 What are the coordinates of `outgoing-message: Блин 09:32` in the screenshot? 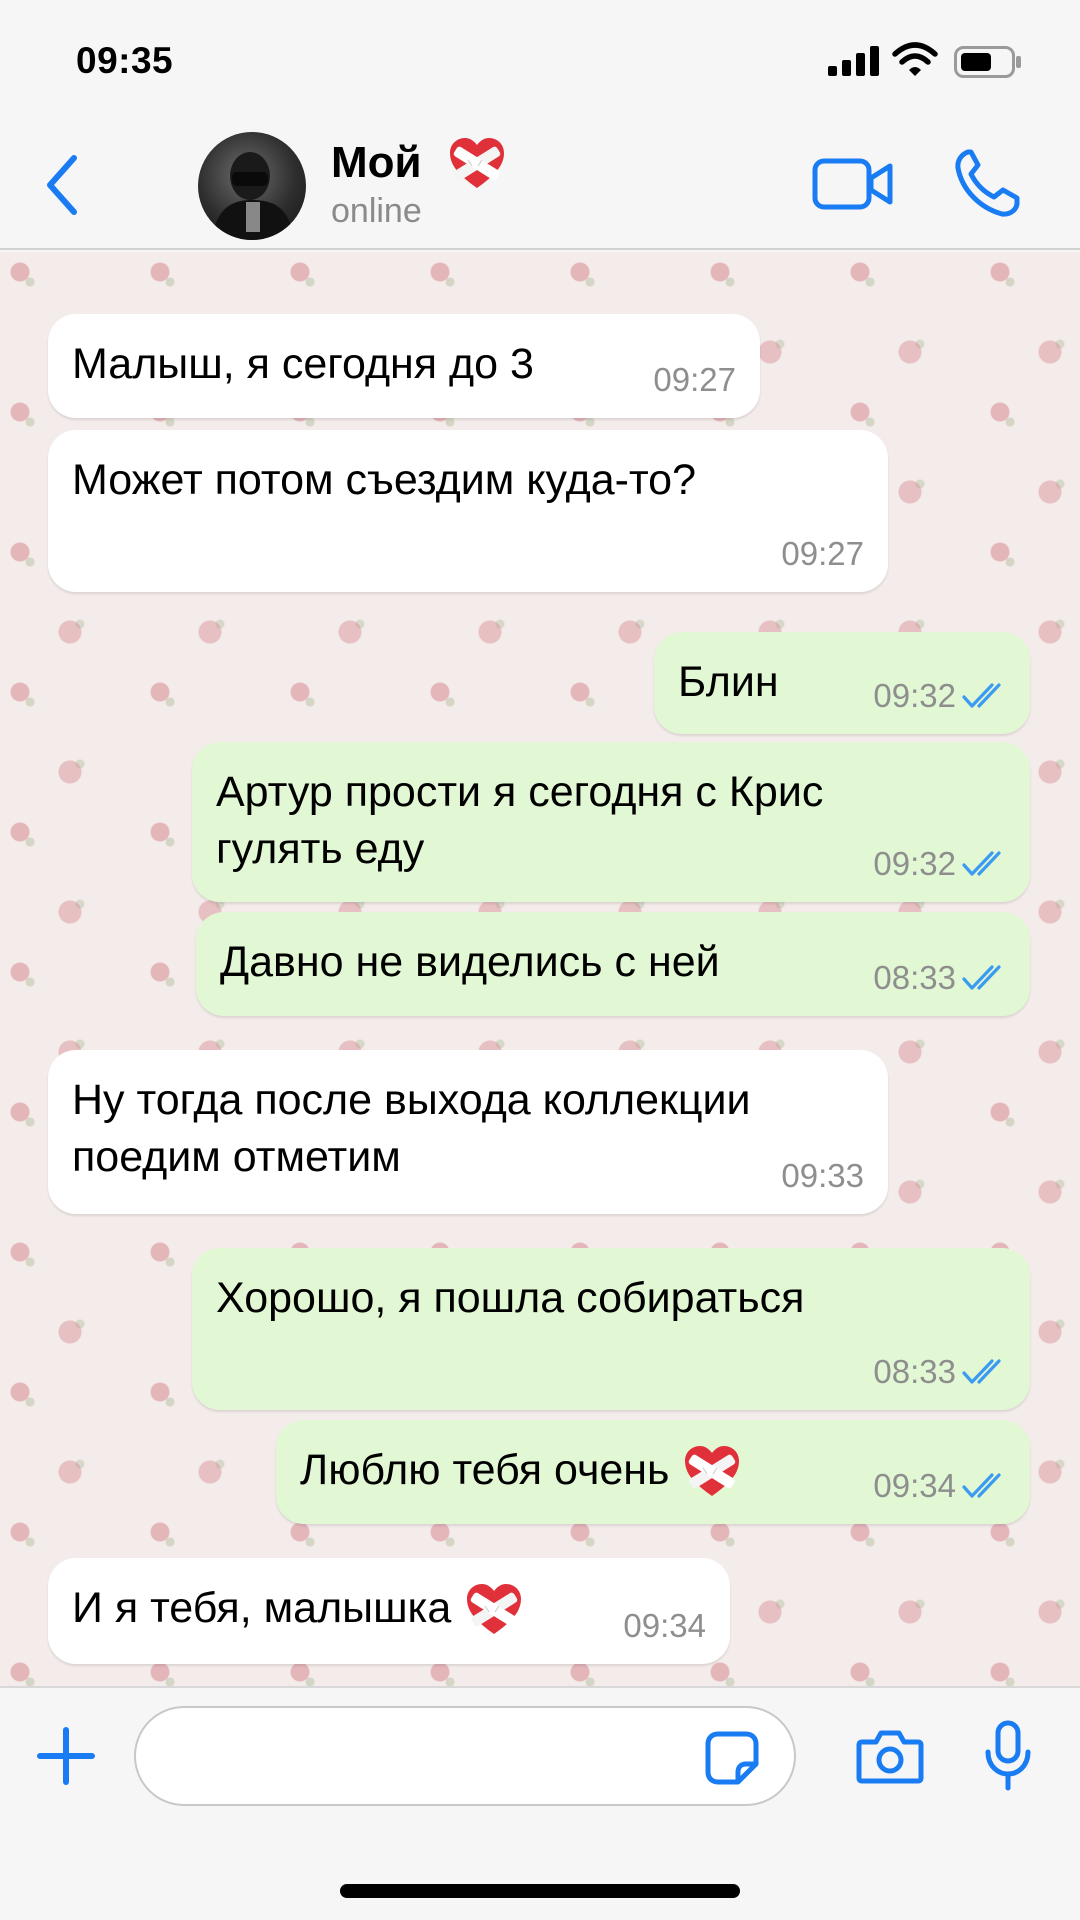 It's located at (842, 683).